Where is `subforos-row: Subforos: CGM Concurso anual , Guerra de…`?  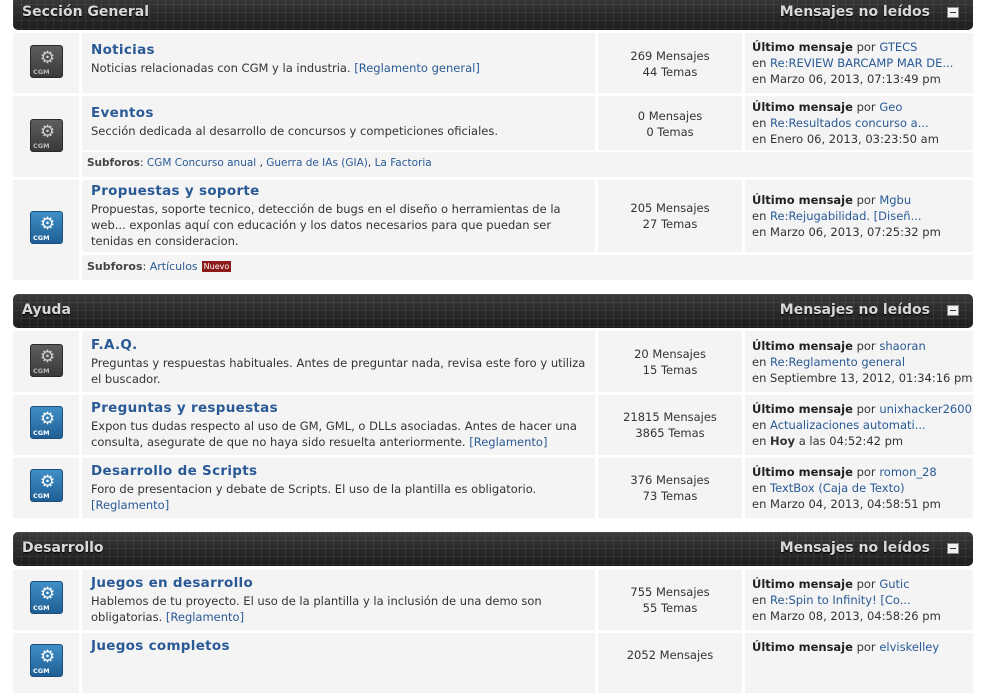
subforos-row: Subforos: CGM Concurso anual , Guerra de… is located at coordinates (527, 164).